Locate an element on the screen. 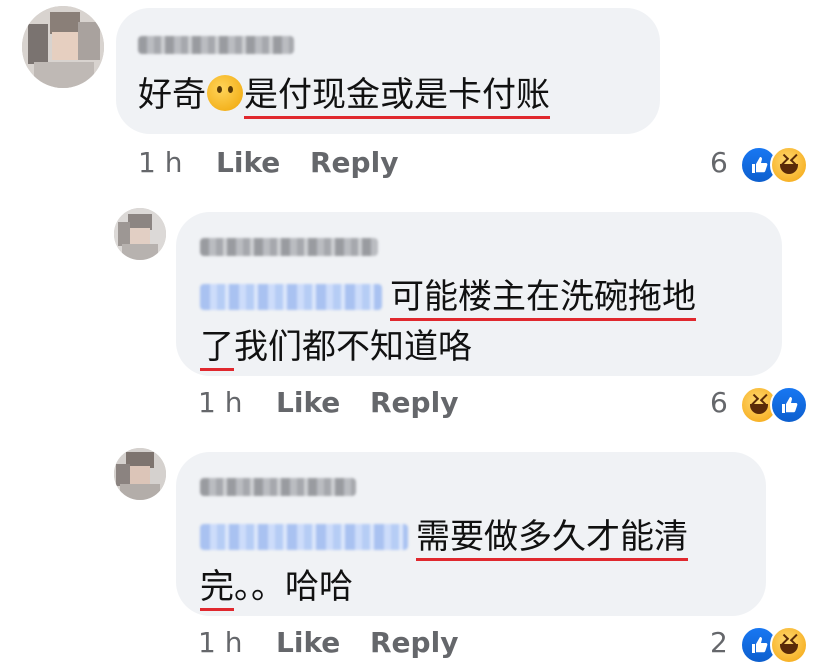  comment-text-line: 了我们都不知道咯 is located at coordinates (336, 347).